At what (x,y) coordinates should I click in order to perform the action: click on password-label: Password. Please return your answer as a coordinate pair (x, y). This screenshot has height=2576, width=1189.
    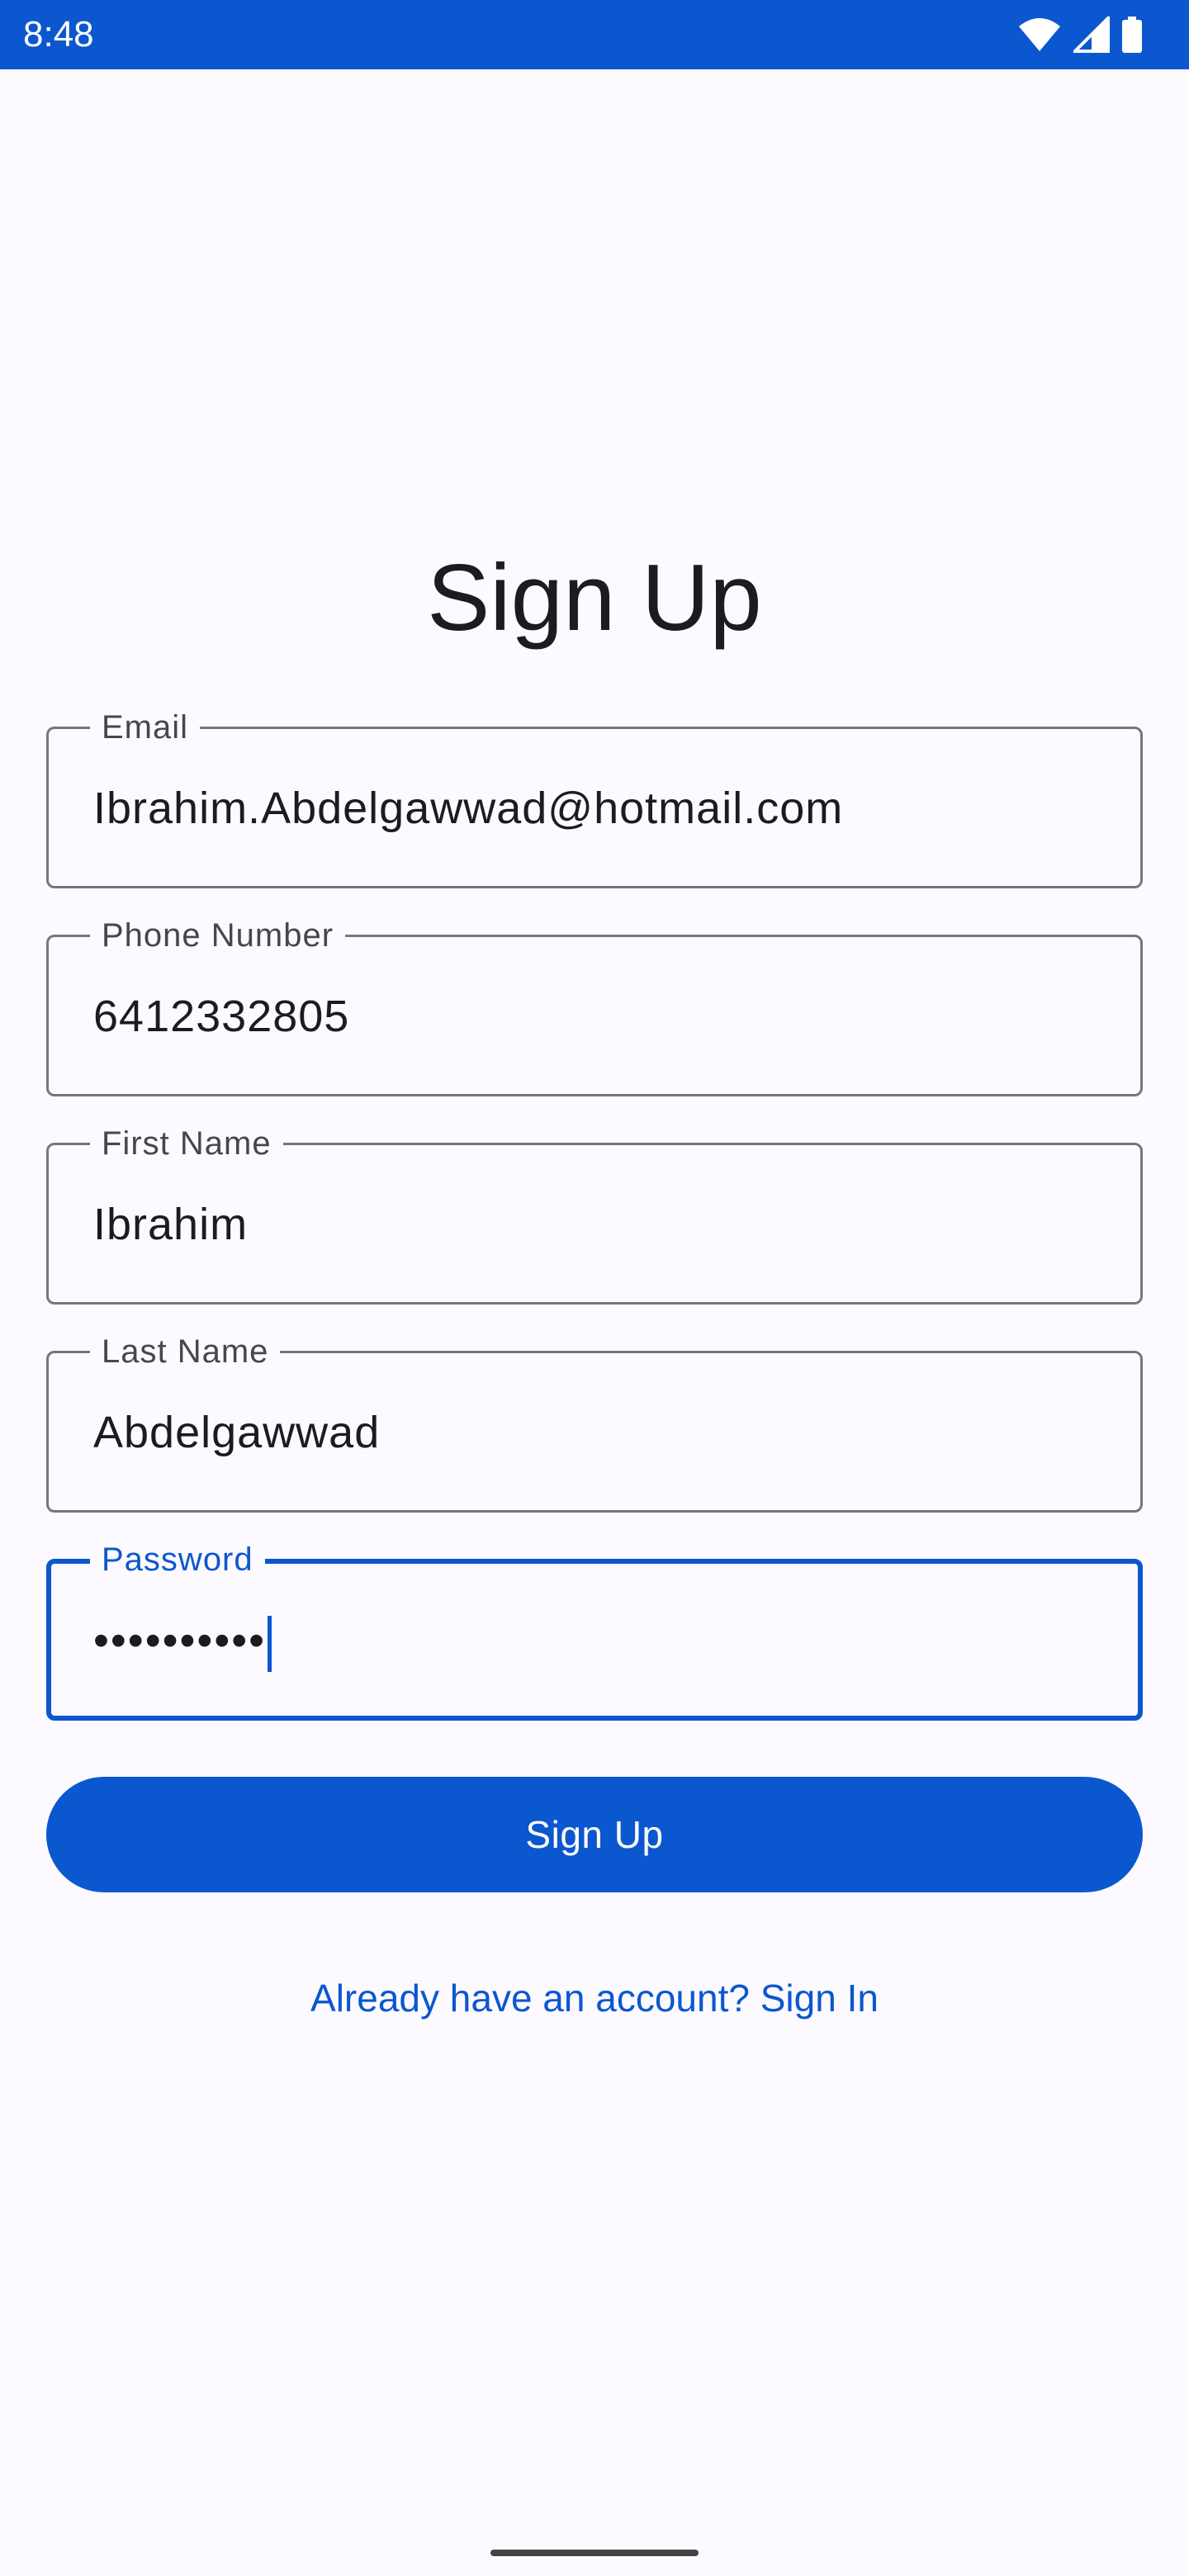
    Looking at the image, I should click on (177, 1559).